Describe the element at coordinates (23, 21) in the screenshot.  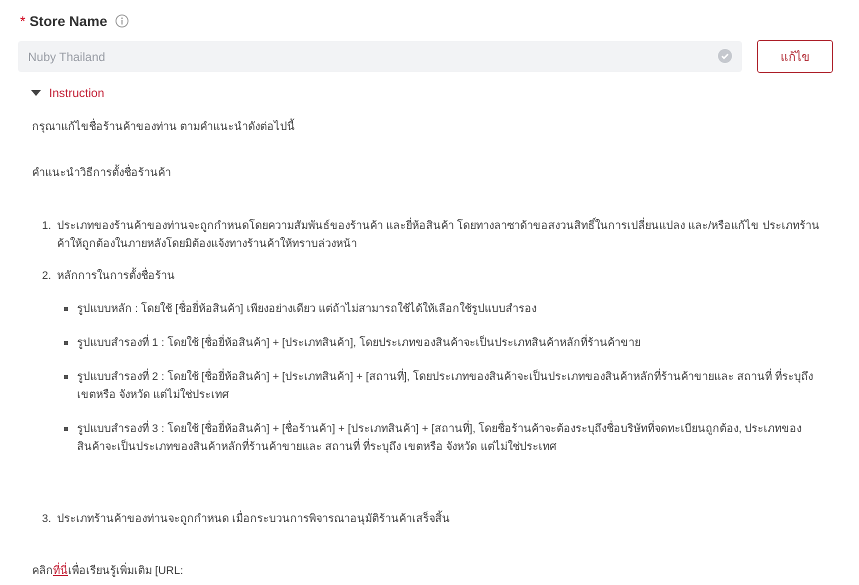
I see `required-mark: *` at that location.